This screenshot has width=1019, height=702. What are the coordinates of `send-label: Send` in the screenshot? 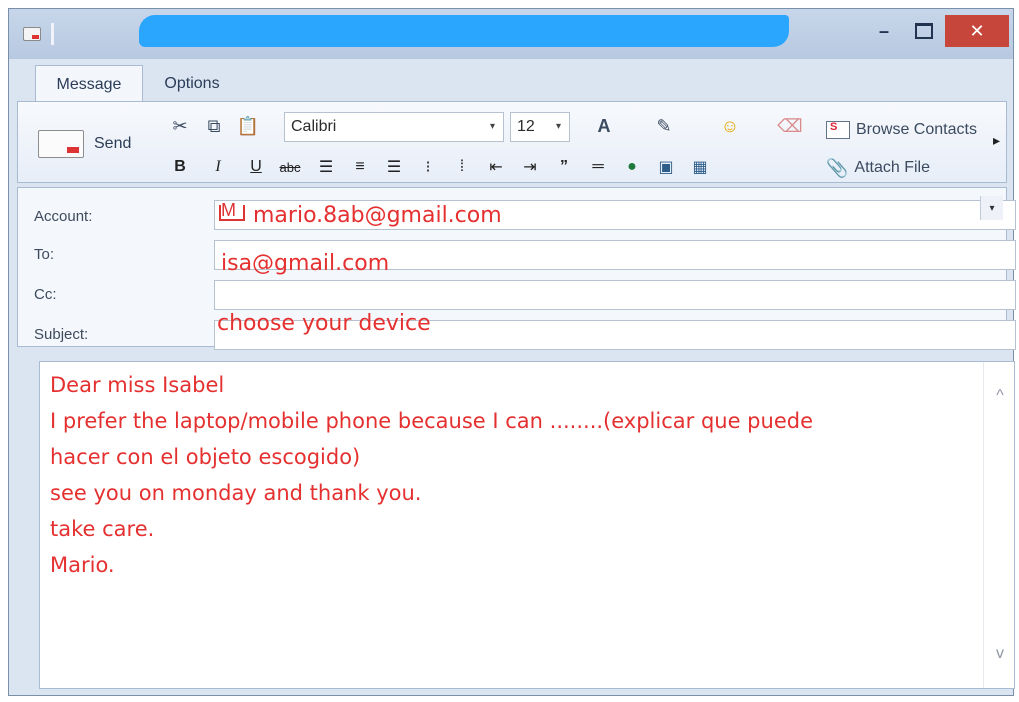 It's located at (113, 143).